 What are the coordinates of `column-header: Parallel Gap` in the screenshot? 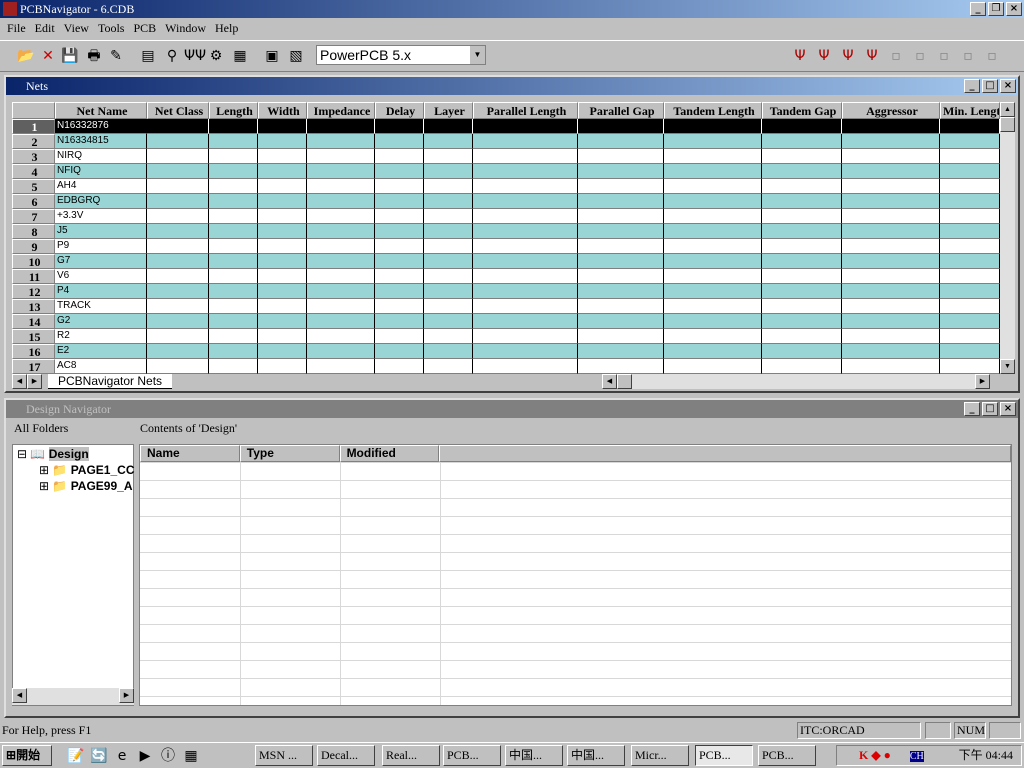 It's located at (621, 110).